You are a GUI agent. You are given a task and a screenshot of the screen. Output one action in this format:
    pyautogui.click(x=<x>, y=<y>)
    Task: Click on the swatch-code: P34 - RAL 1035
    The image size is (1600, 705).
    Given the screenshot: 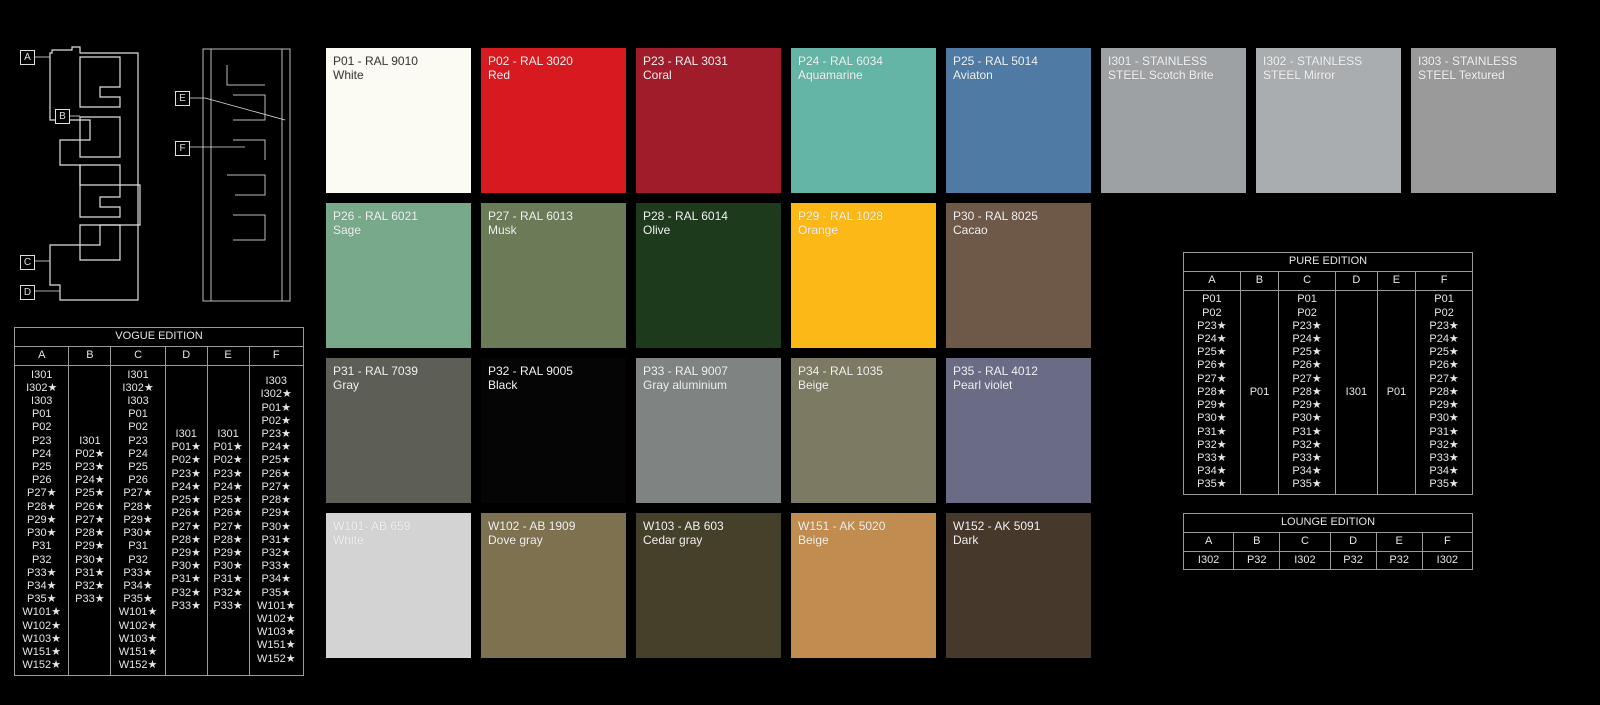 What is the action you would take?
    pyautogui.click(x=840, y=371)
    